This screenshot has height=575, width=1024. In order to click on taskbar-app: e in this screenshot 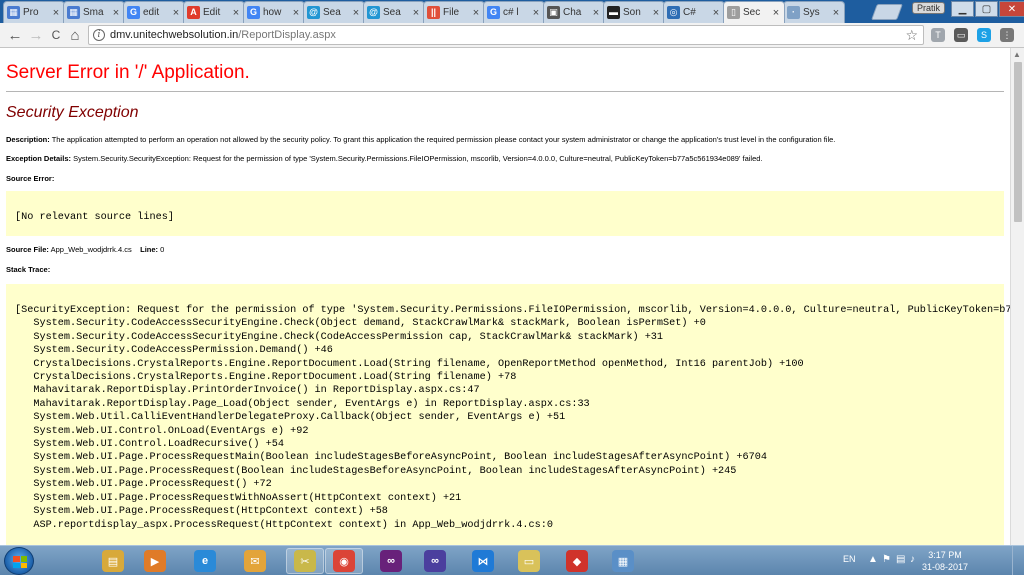, I will do `click(205, 561)`.